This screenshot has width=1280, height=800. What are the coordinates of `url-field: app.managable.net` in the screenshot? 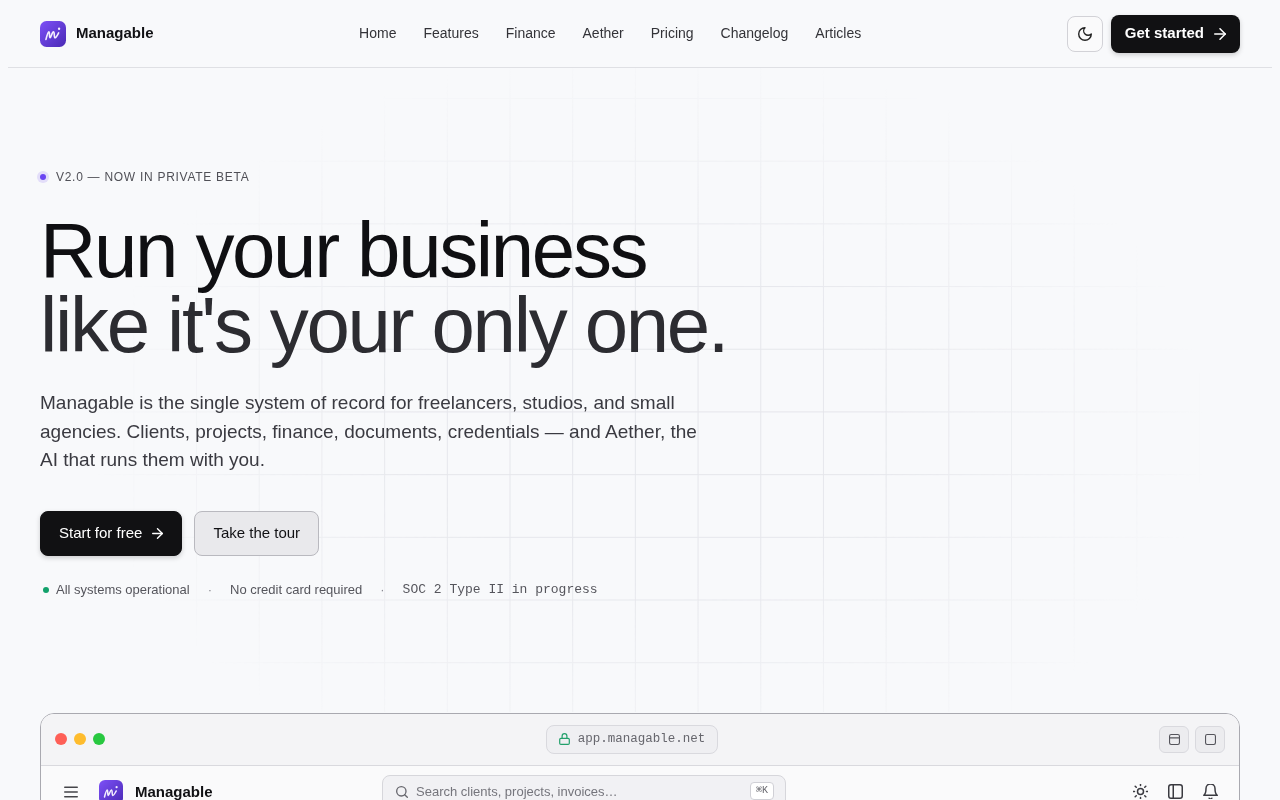 It's located at (632, 739).